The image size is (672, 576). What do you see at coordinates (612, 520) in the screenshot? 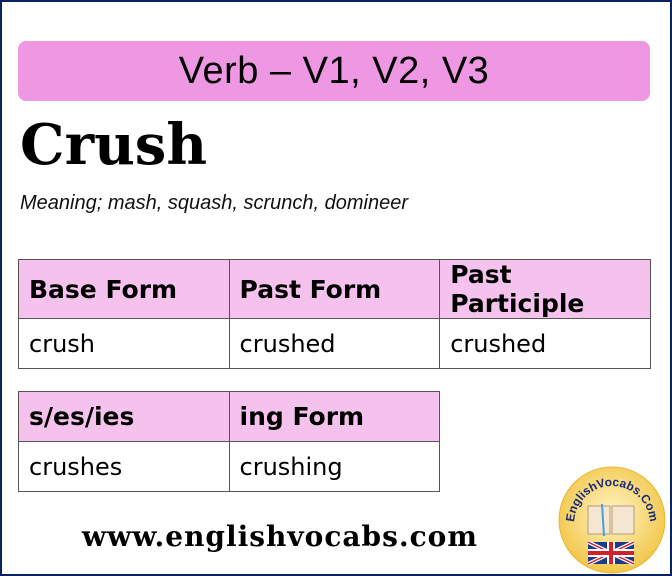
I see `englishvocabs-logo: EnglishVocabs.Com` at bounding box center [612, 520].